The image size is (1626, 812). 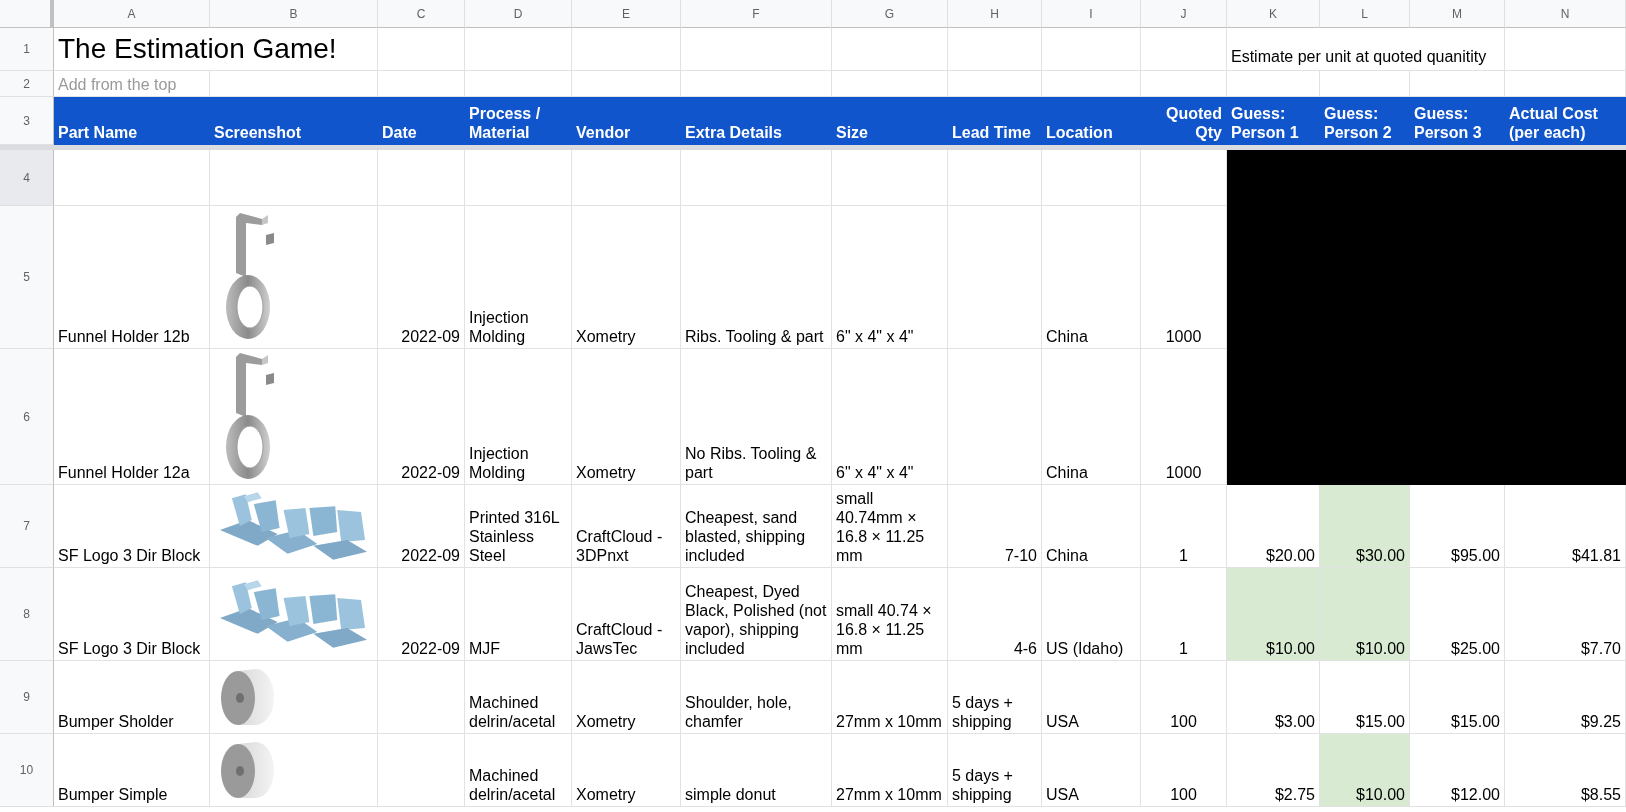 What do you see at coordinates (1366, 49) in the screenshot?
I see `table-cell: Estimate per unit at quoted quanitity` at bounding box center [1366, 49].